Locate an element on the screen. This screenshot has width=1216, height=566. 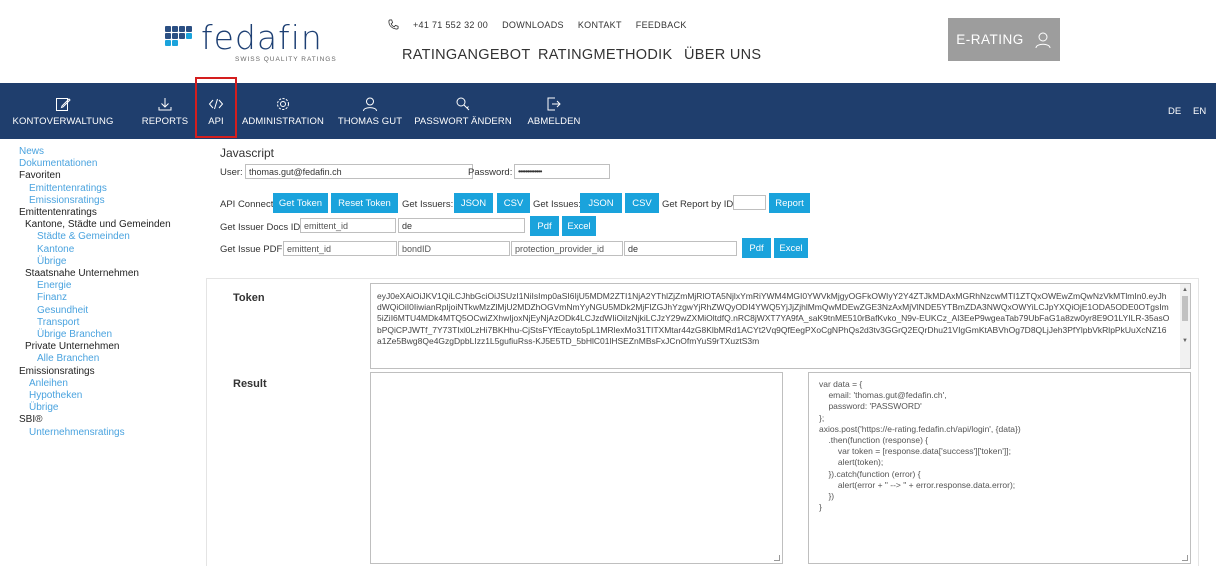
nav-administration: ADMINISTRATION is located at coordinates (283, 111).